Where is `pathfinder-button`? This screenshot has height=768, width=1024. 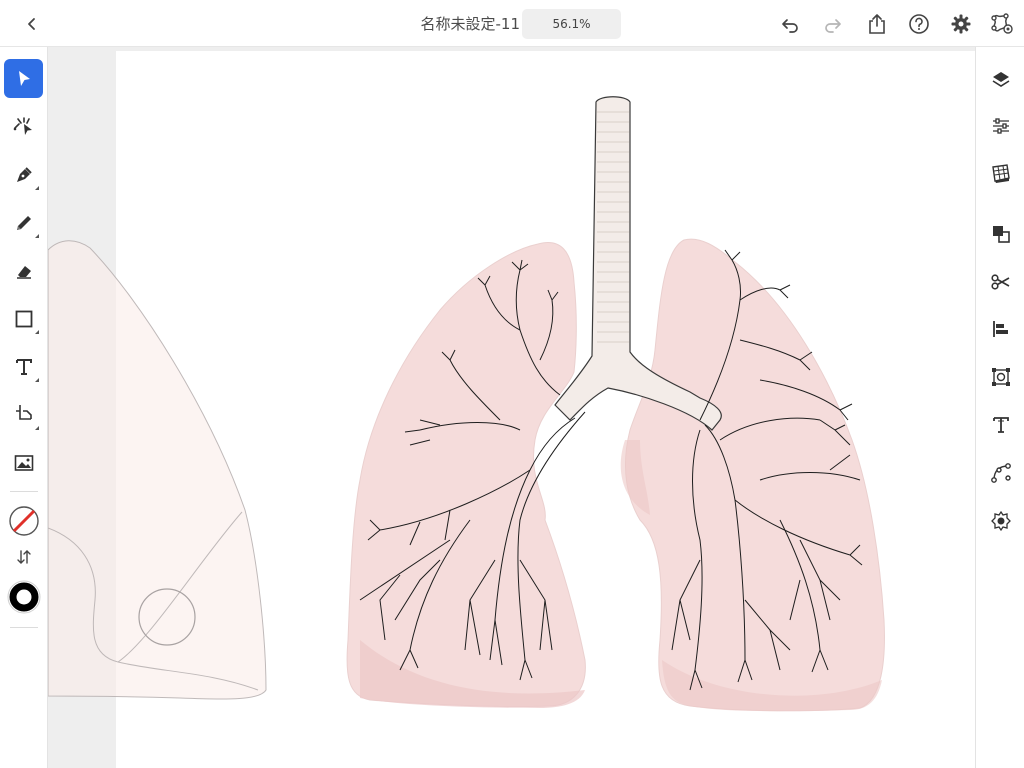
pathfinder-button is located at coordinates (1000, 281).